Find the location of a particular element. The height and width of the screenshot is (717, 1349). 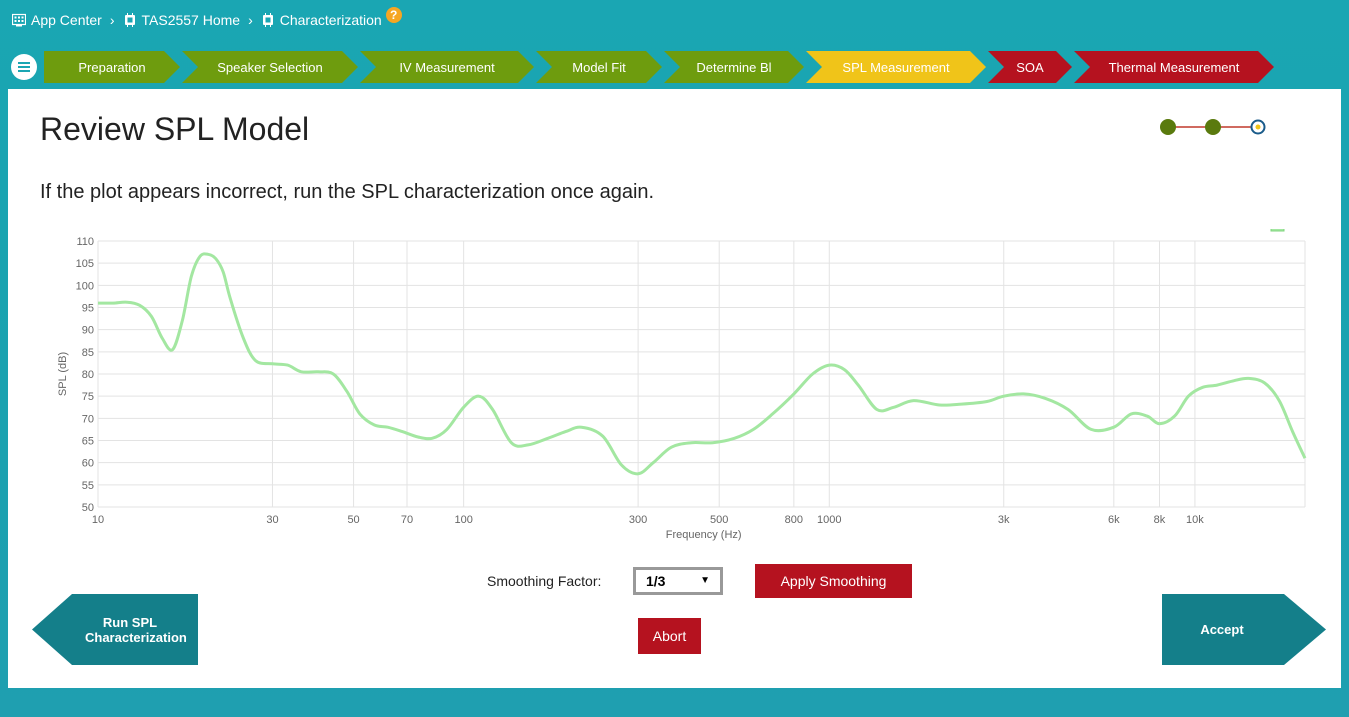

x-tick-label: 6k is located at coordinates (1114, 520).